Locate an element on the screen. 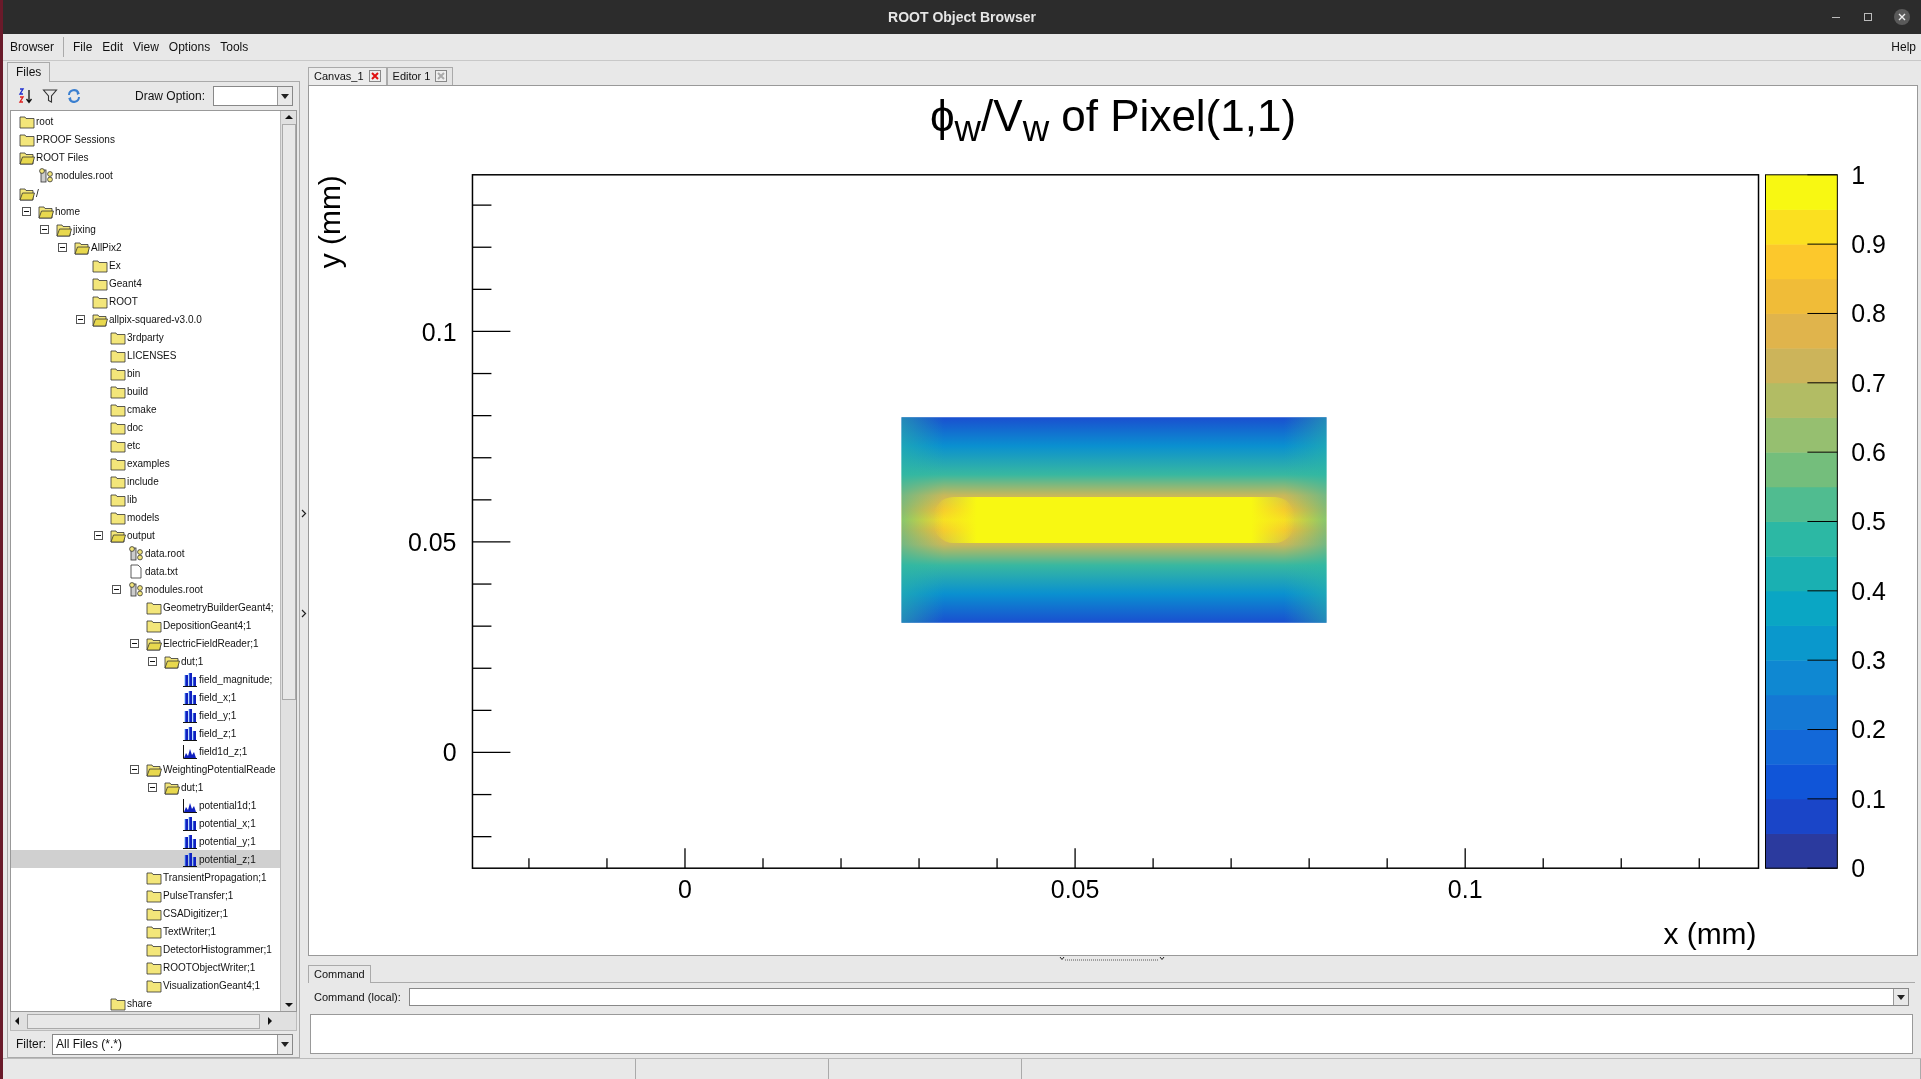 This screenshot has width=1921, height=1079. filter-dropdown: All Files (*.*) is located at coordinates (172, 1044).